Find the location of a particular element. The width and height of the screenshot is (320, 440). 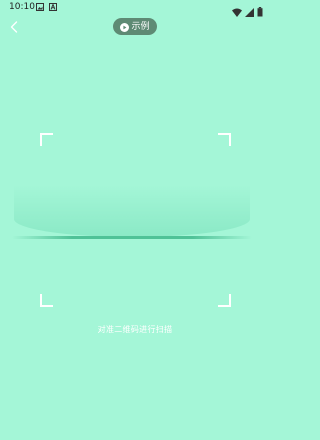

a-notification-icon is located at coordinates (53, 7).